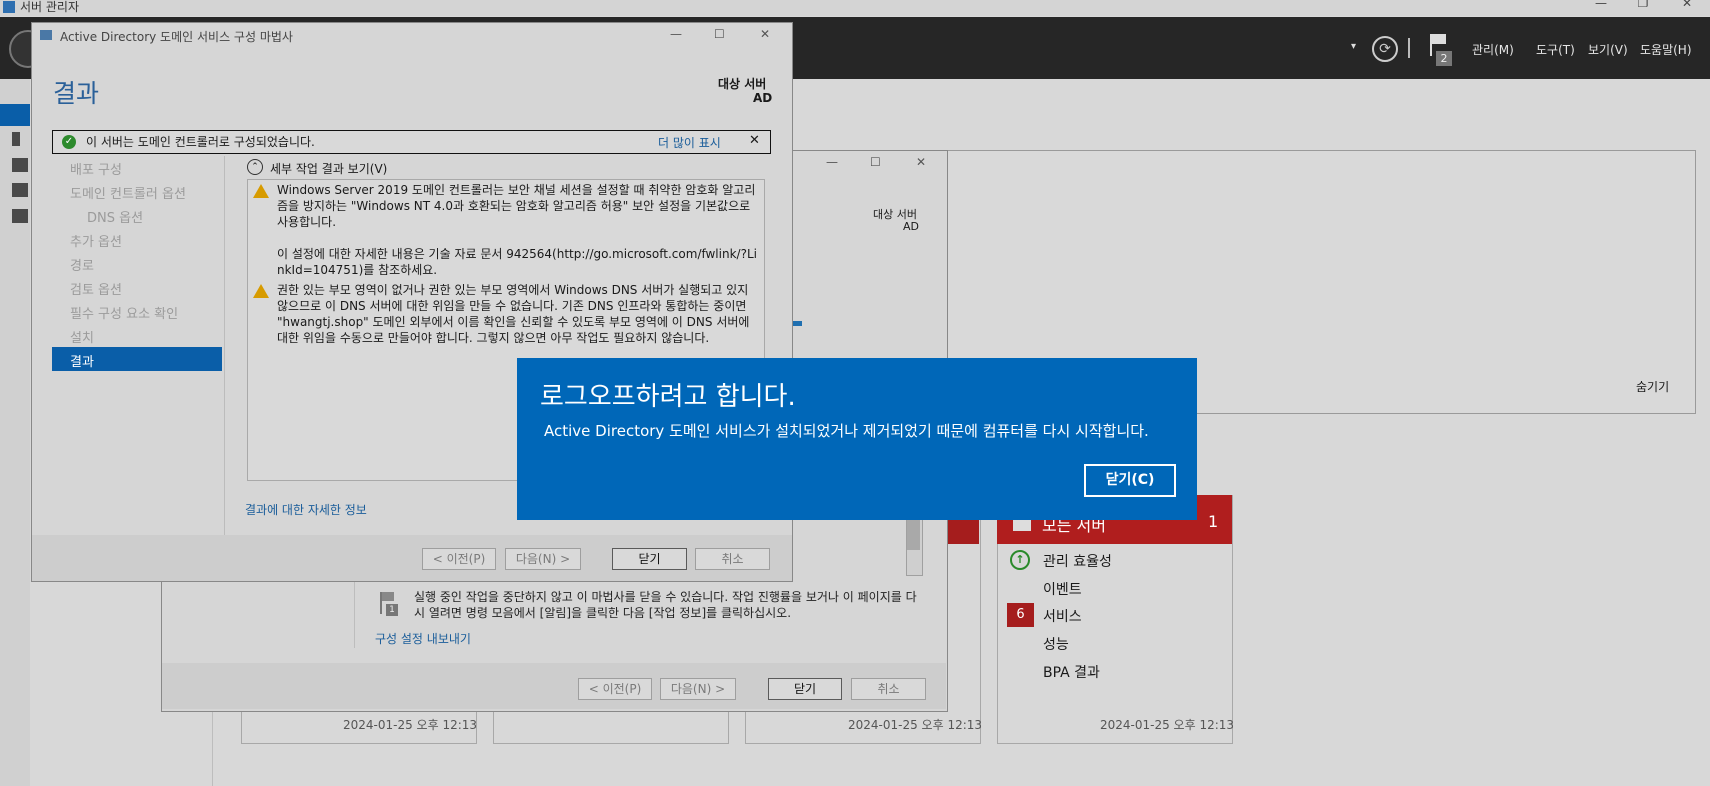 The width and height of the screenshot is (1710, 786). What do you see at coordinates (1385, 49) in the screenshot?
I see `refresh-icon: ⟳` at bounding box center [1385, 49].